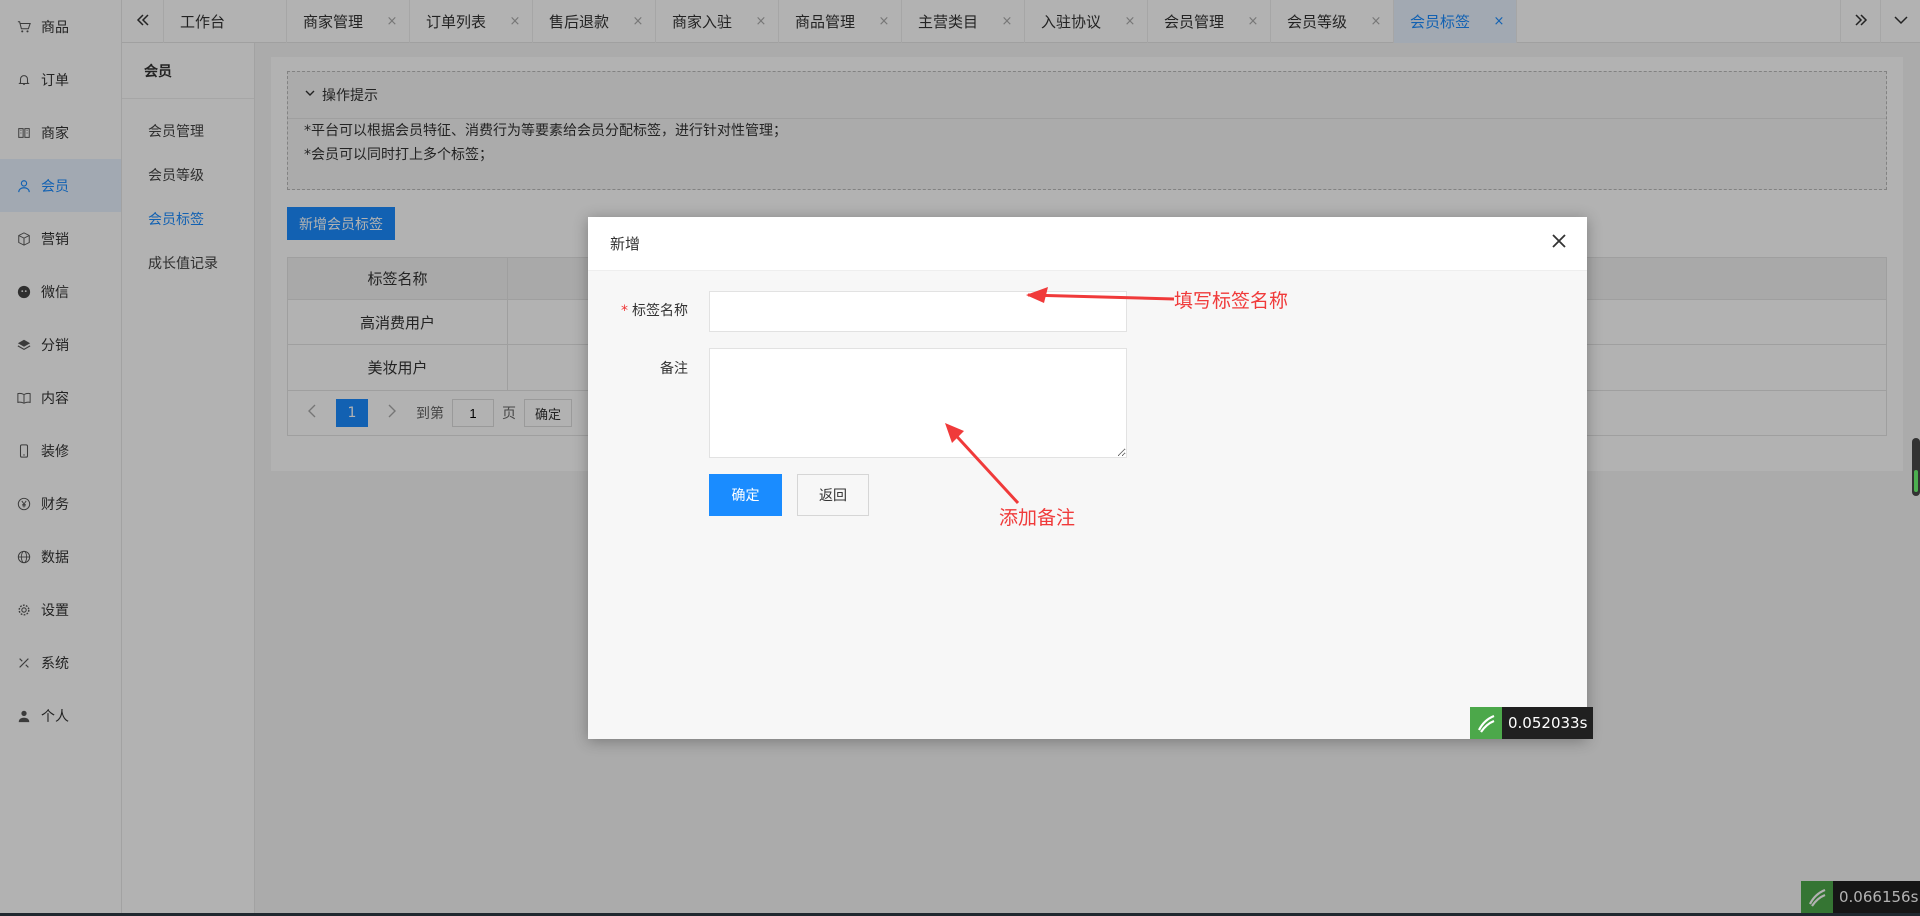 The image size is (1920, 916). What do you see at coordinates (1486, 723) in the screenshot?
I see `leaf-logo-icon` at bounding box center [1486, 723].